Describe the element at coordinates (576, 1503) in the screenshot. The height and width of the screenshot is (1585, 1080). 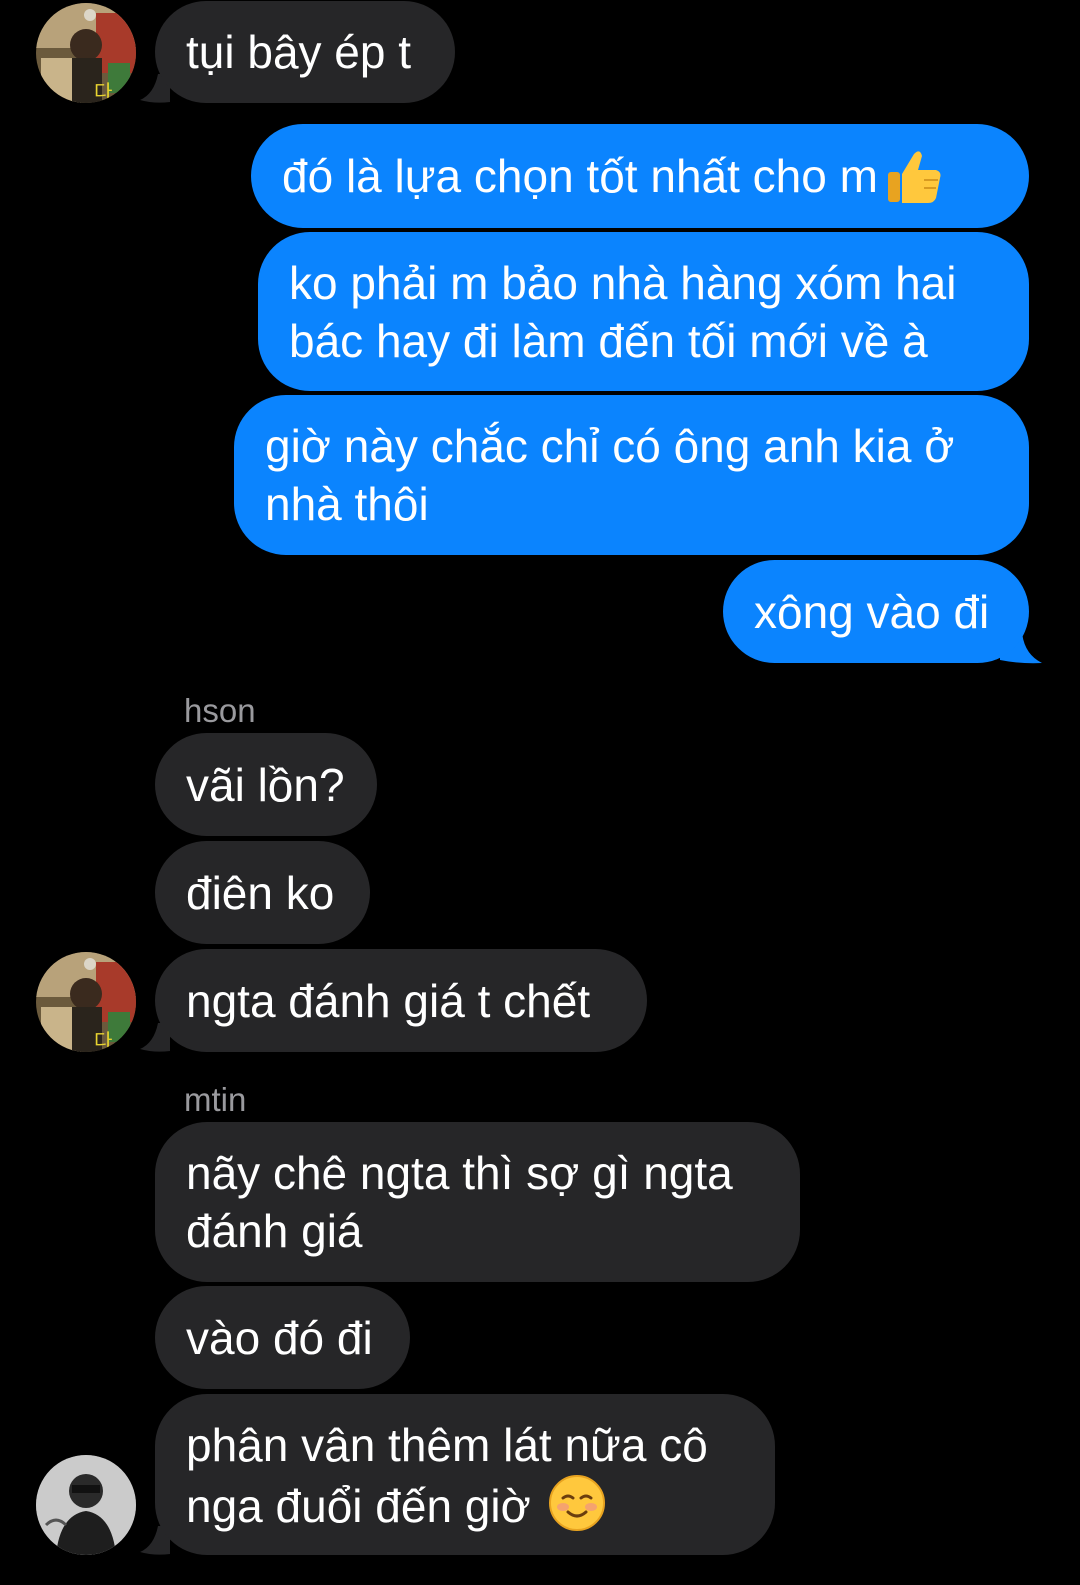
I see `smiling-face-emoji` at that location.